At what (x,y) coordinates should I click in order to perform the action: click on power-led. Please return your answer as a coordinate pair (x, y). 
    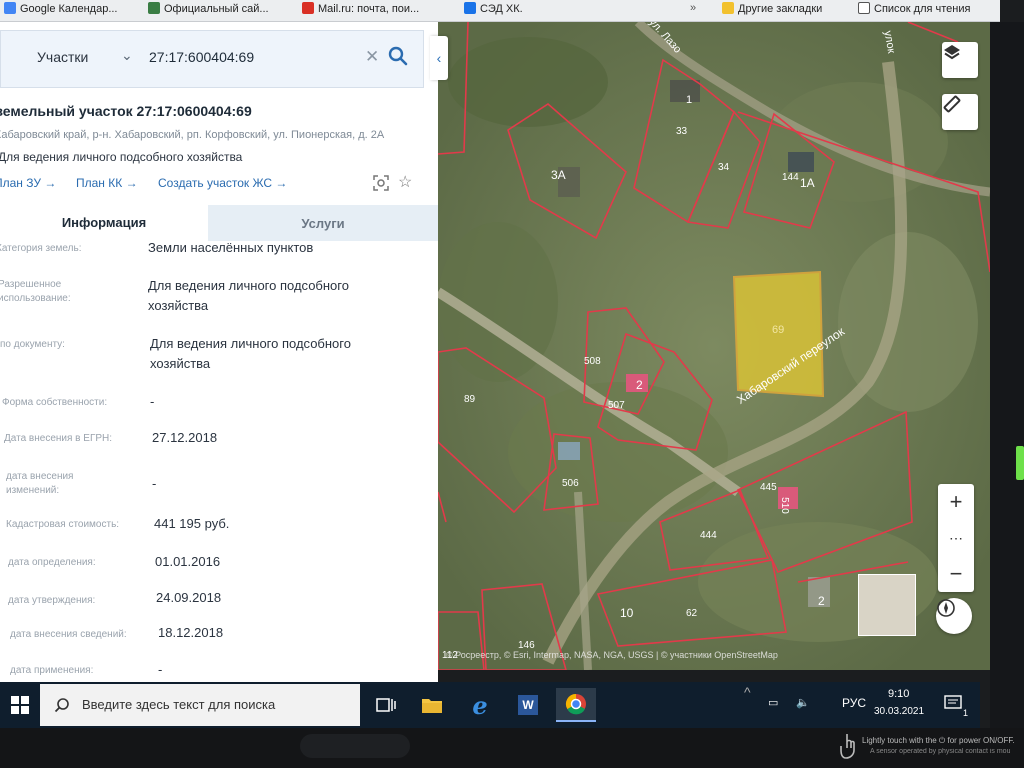
    Looking at the image, I should click on (1020, 463).